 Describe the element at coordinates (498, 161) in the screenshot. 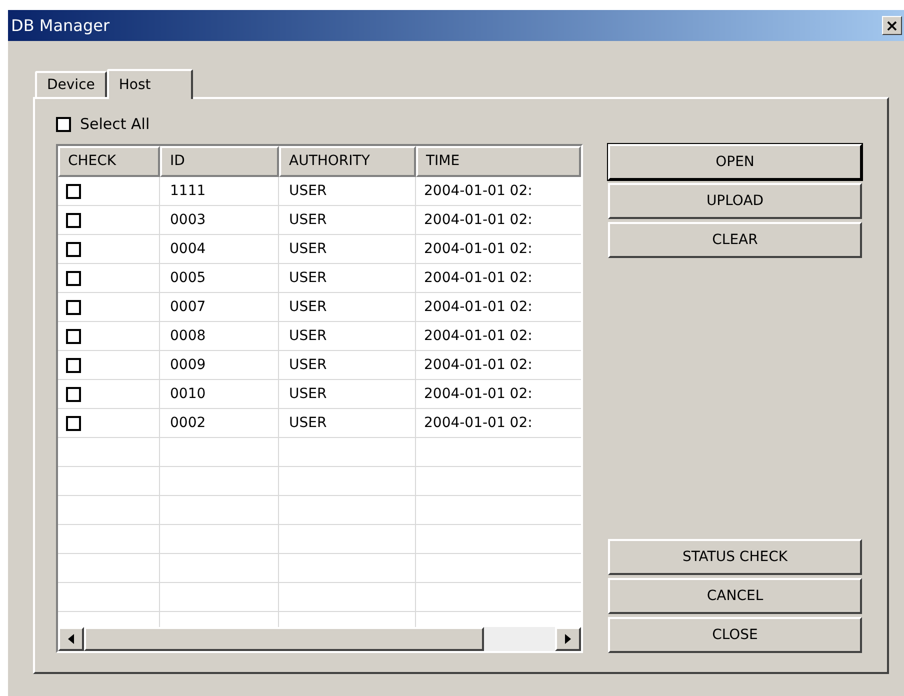

I see `column-header: TIME` at that location.